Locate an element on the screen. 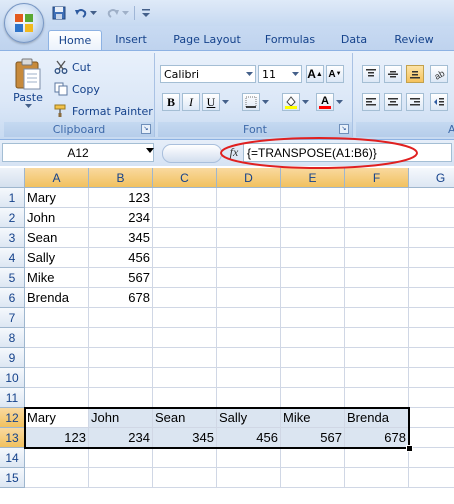  cell-B1: 123 is located at coordinates (121, 198).